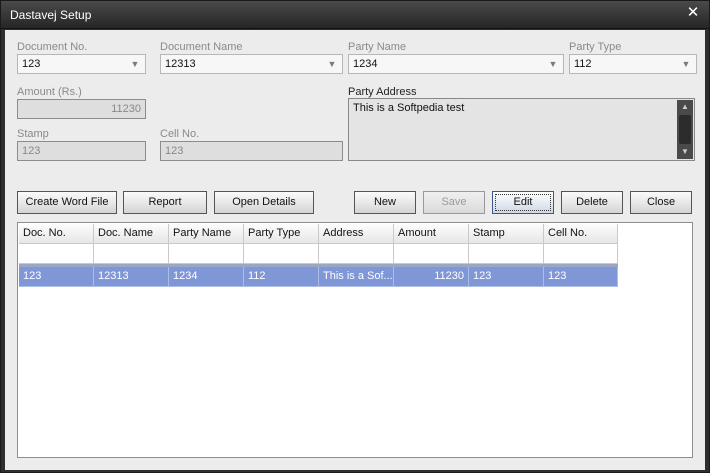 The height and width of the screenshot is (473, 710). What do you see at coordinates (454, 202) in the screenshot?
I see `save-button: Save` at bounding box center [454, 202].